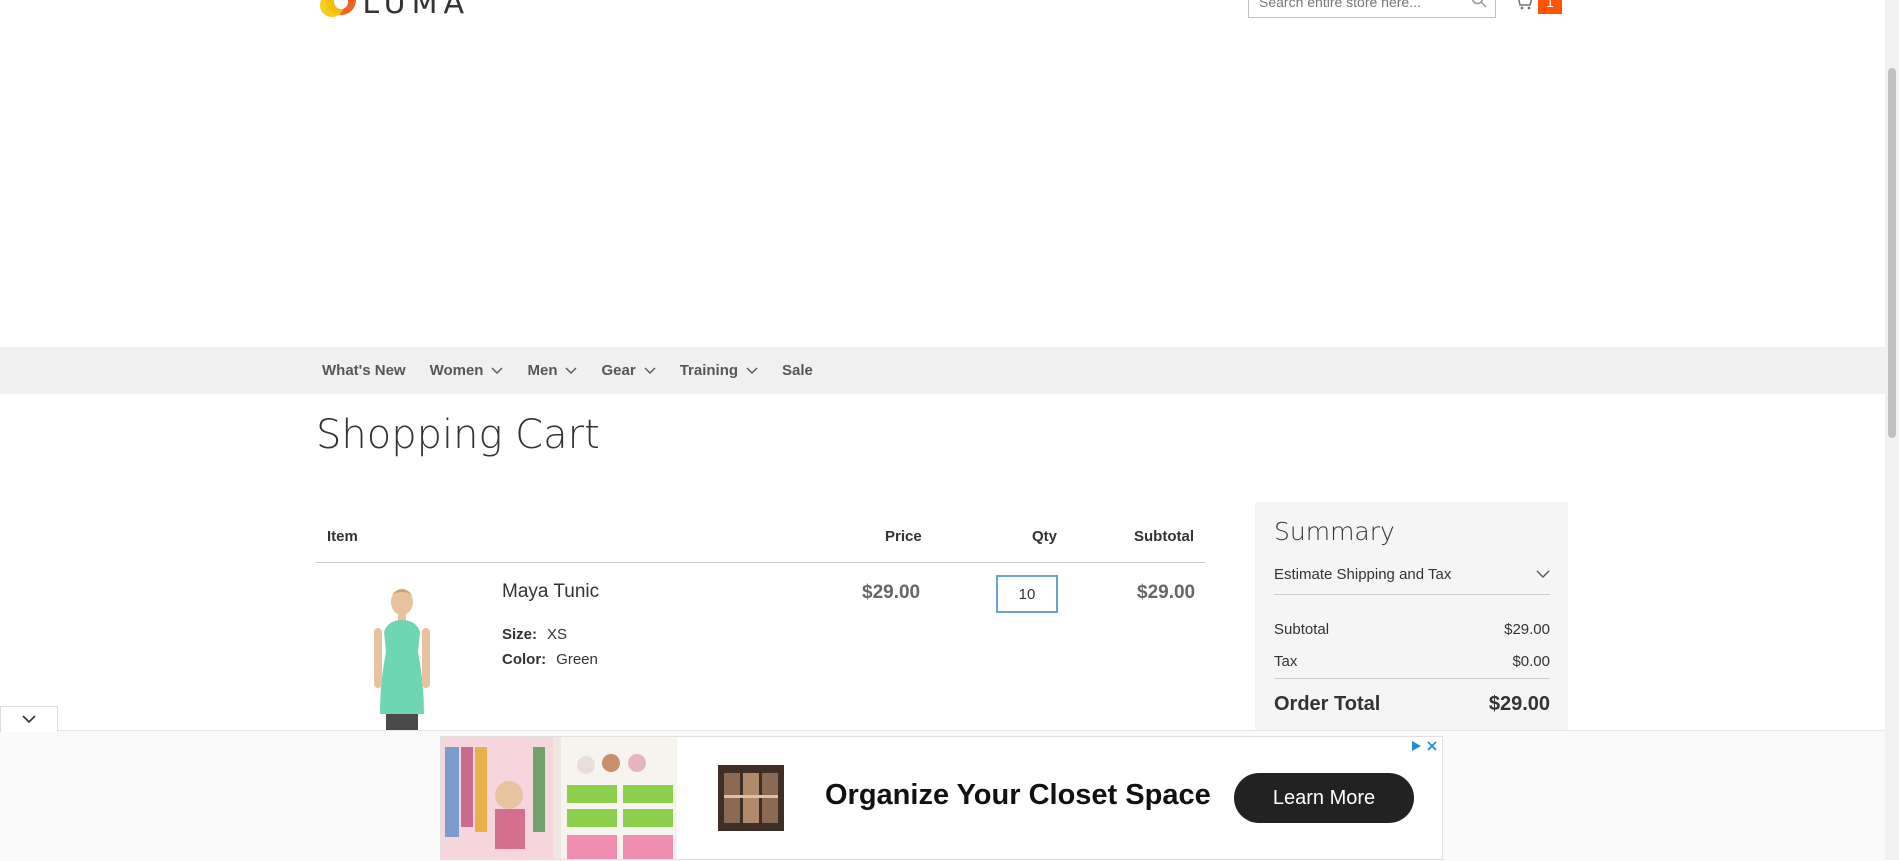  I want to click on search-input, so click(1364, 7).